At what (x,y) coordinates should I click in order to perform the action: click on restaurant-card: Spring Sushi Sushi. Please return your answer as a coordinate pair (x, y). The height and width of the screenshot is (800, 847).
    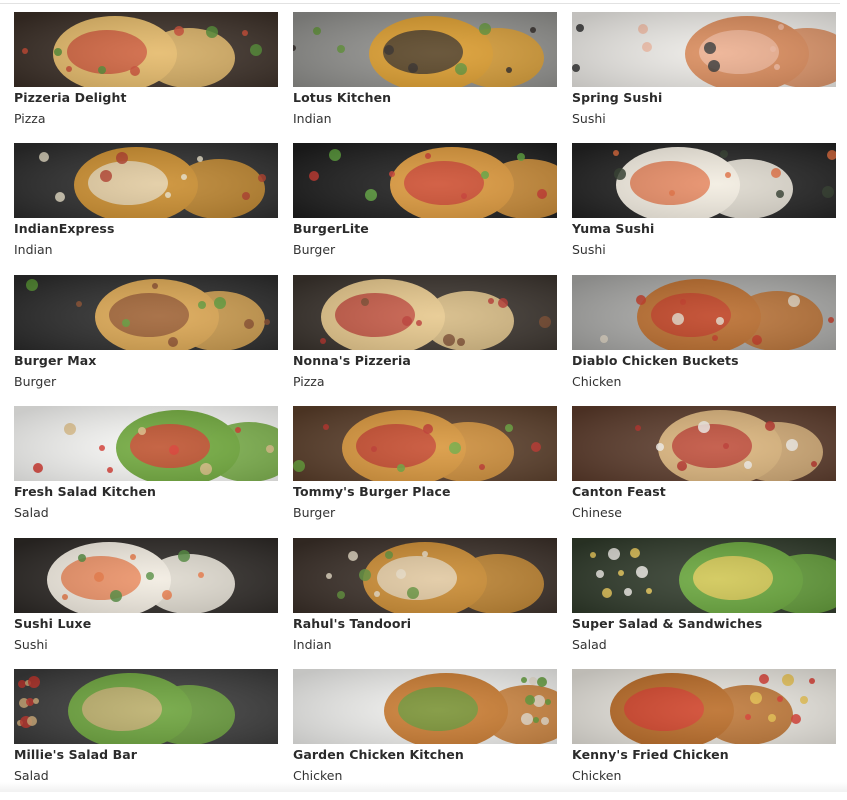
    Looking at the image, I should click on (704, 77).